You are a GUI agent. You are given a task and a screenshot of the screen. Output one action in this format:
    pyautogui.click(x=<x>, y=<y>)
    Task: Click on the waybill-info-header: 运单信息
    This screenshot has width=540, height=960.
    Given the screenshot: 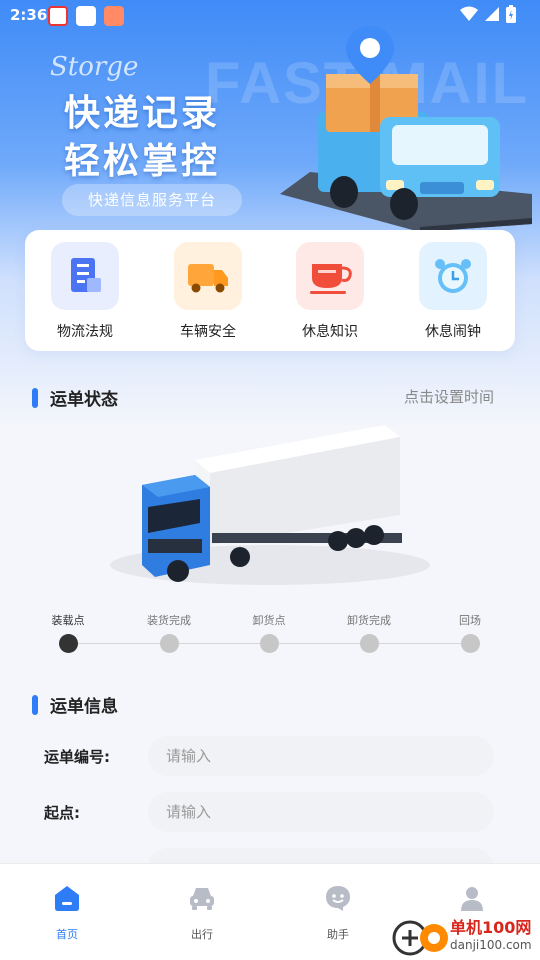 What is the action you would take?
    pyautogui.click(x=75, y=704)
    